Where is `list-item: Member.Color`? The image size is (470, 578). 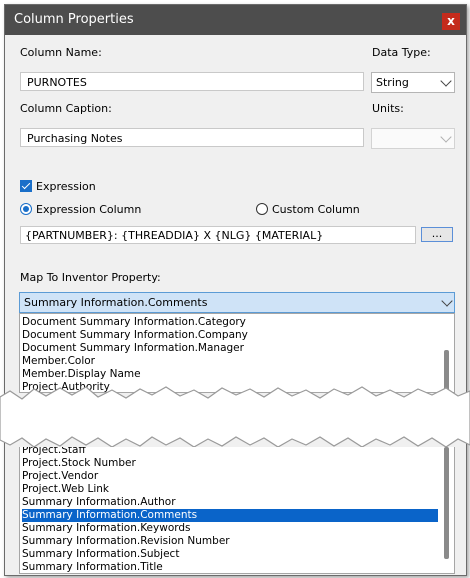 list-item: Member.Color is located at coordinates (58, 361).